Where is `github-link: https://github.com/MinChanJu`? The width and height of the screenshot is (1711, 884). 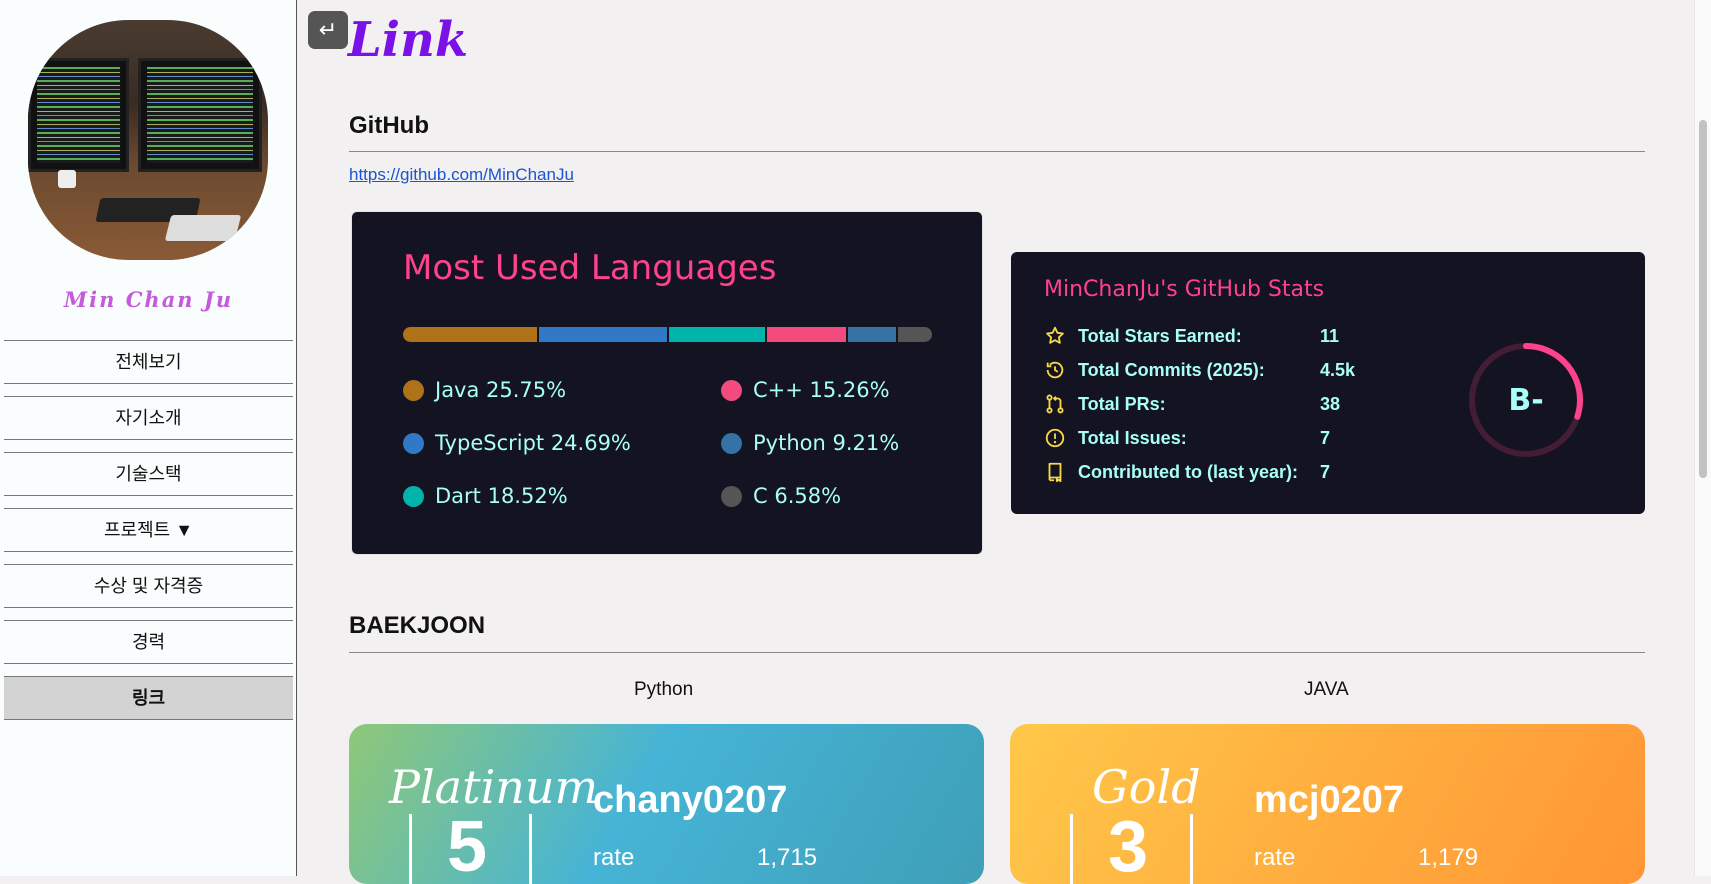
github-link: https://github.com/MinChanJu is located at coordinates (461, 175).